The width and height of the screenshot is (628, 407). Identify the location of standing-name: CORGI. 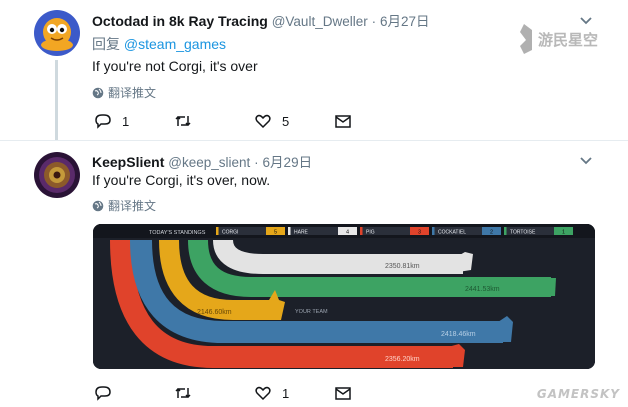
(230, 233).